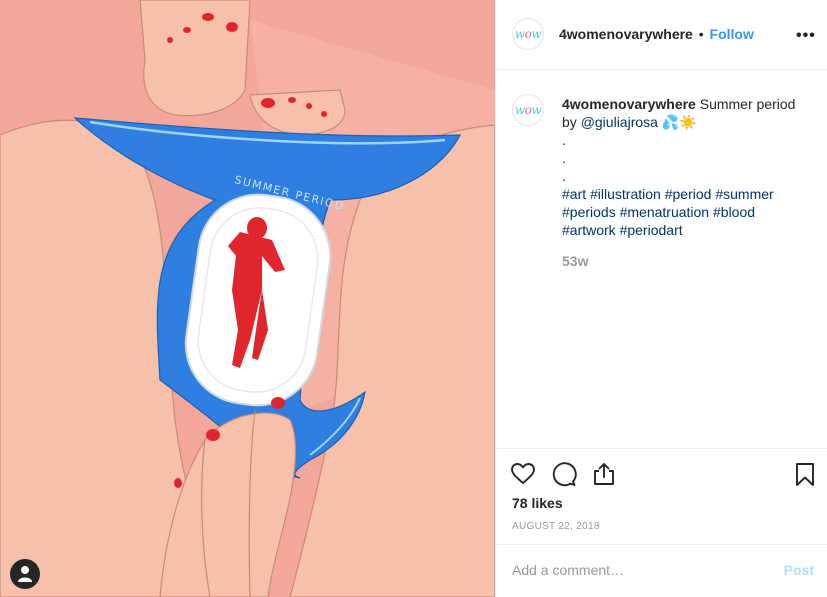 This screenshot has width=827, height=597. What do you see at coordinates (661, 522) in the screenshot?
I see `post-actions: 78 likes AUGUST 22, 2018 Post` at bounding box center [661, 522].